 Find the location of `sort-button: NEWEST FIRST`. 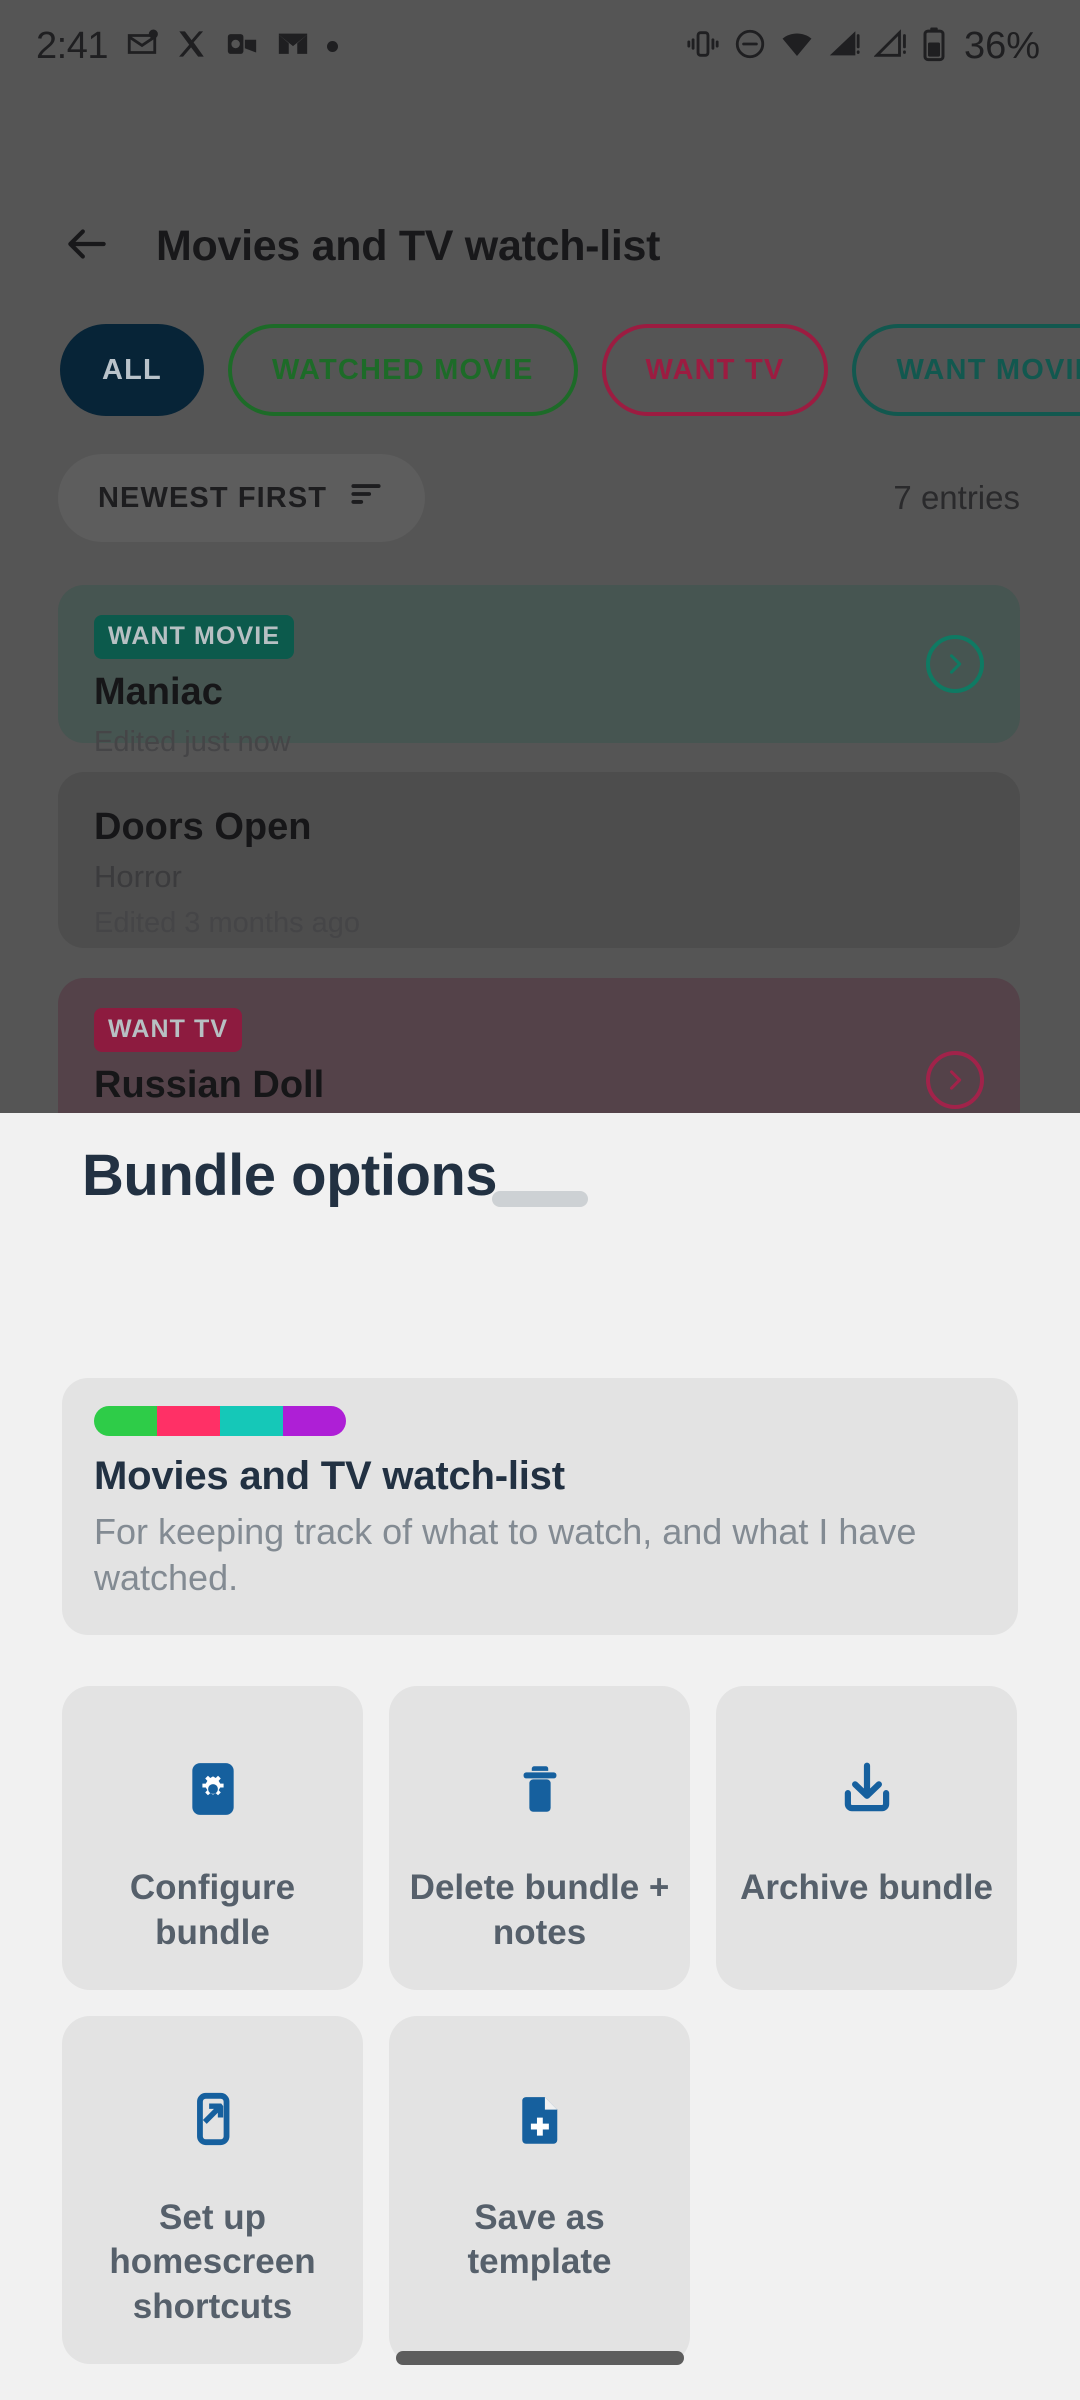

sort-button: NEWEST FIRST is located at coordinates (242, 498).